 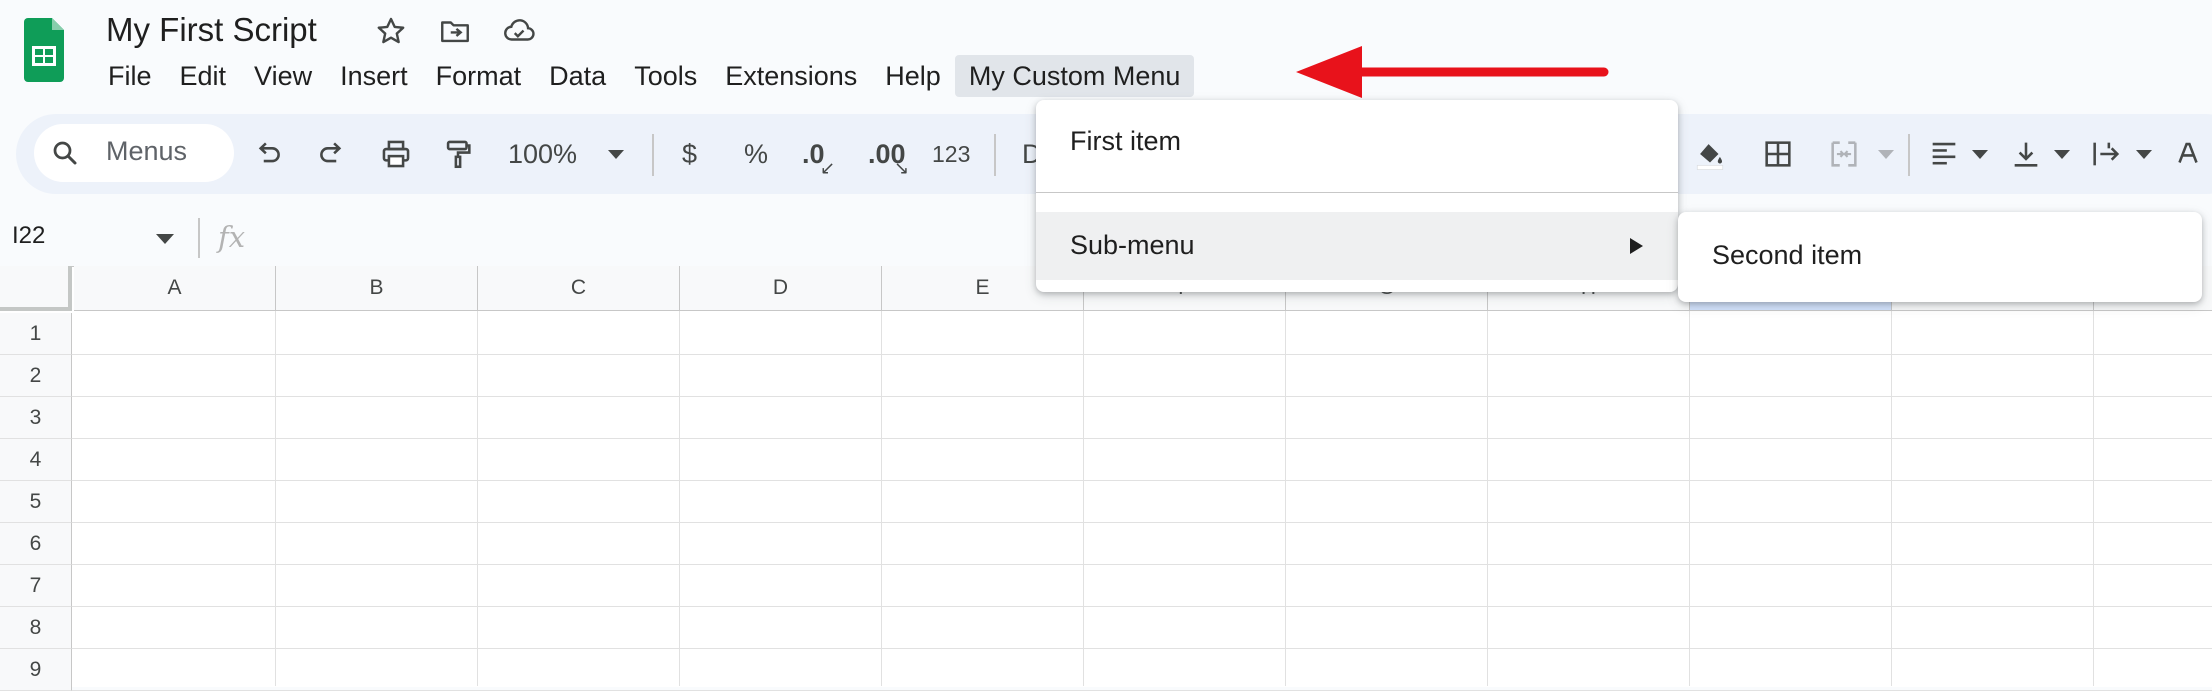 I want to click on menu-edit: Edit, so click(x=203, y=76).